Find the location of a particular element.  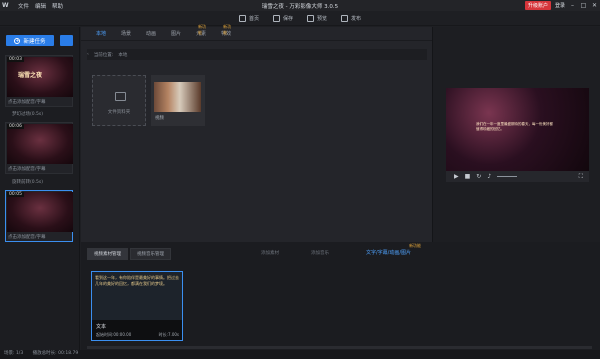

tab-animation: 动画 is located at coordinates (151, 33).